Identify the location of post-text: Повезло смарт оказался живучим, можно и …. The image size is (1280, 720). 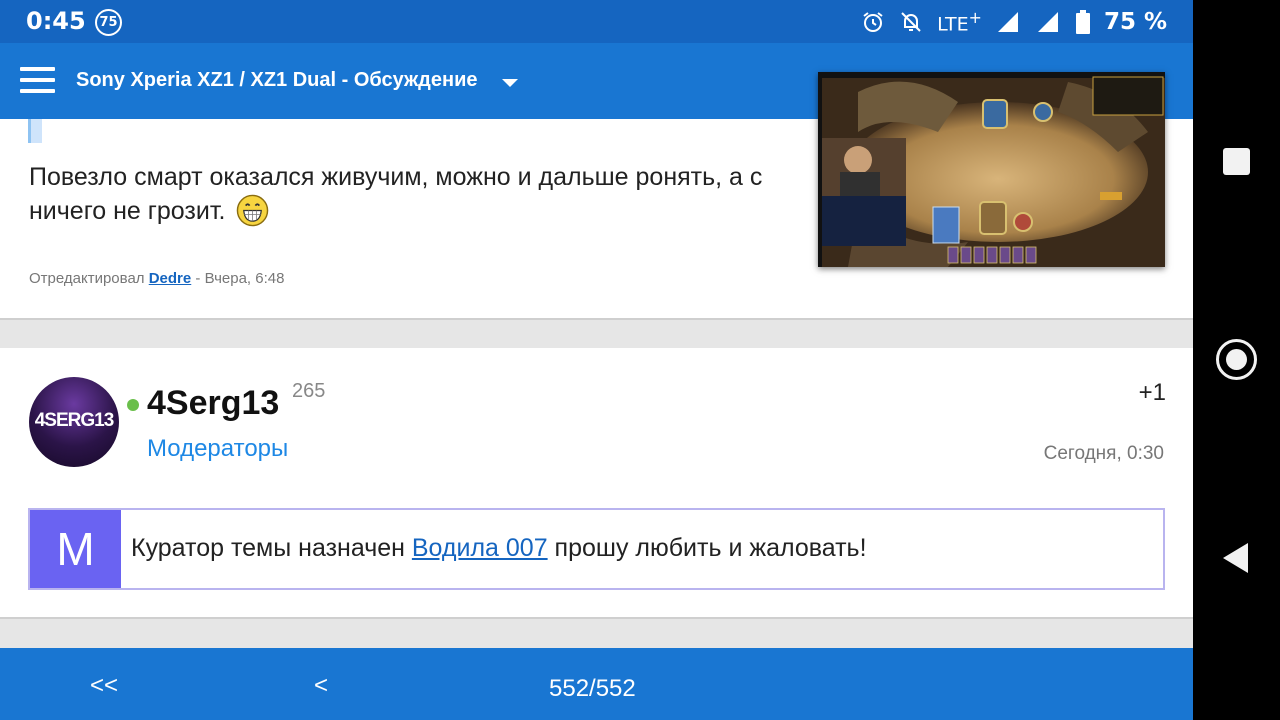
(396, 195).